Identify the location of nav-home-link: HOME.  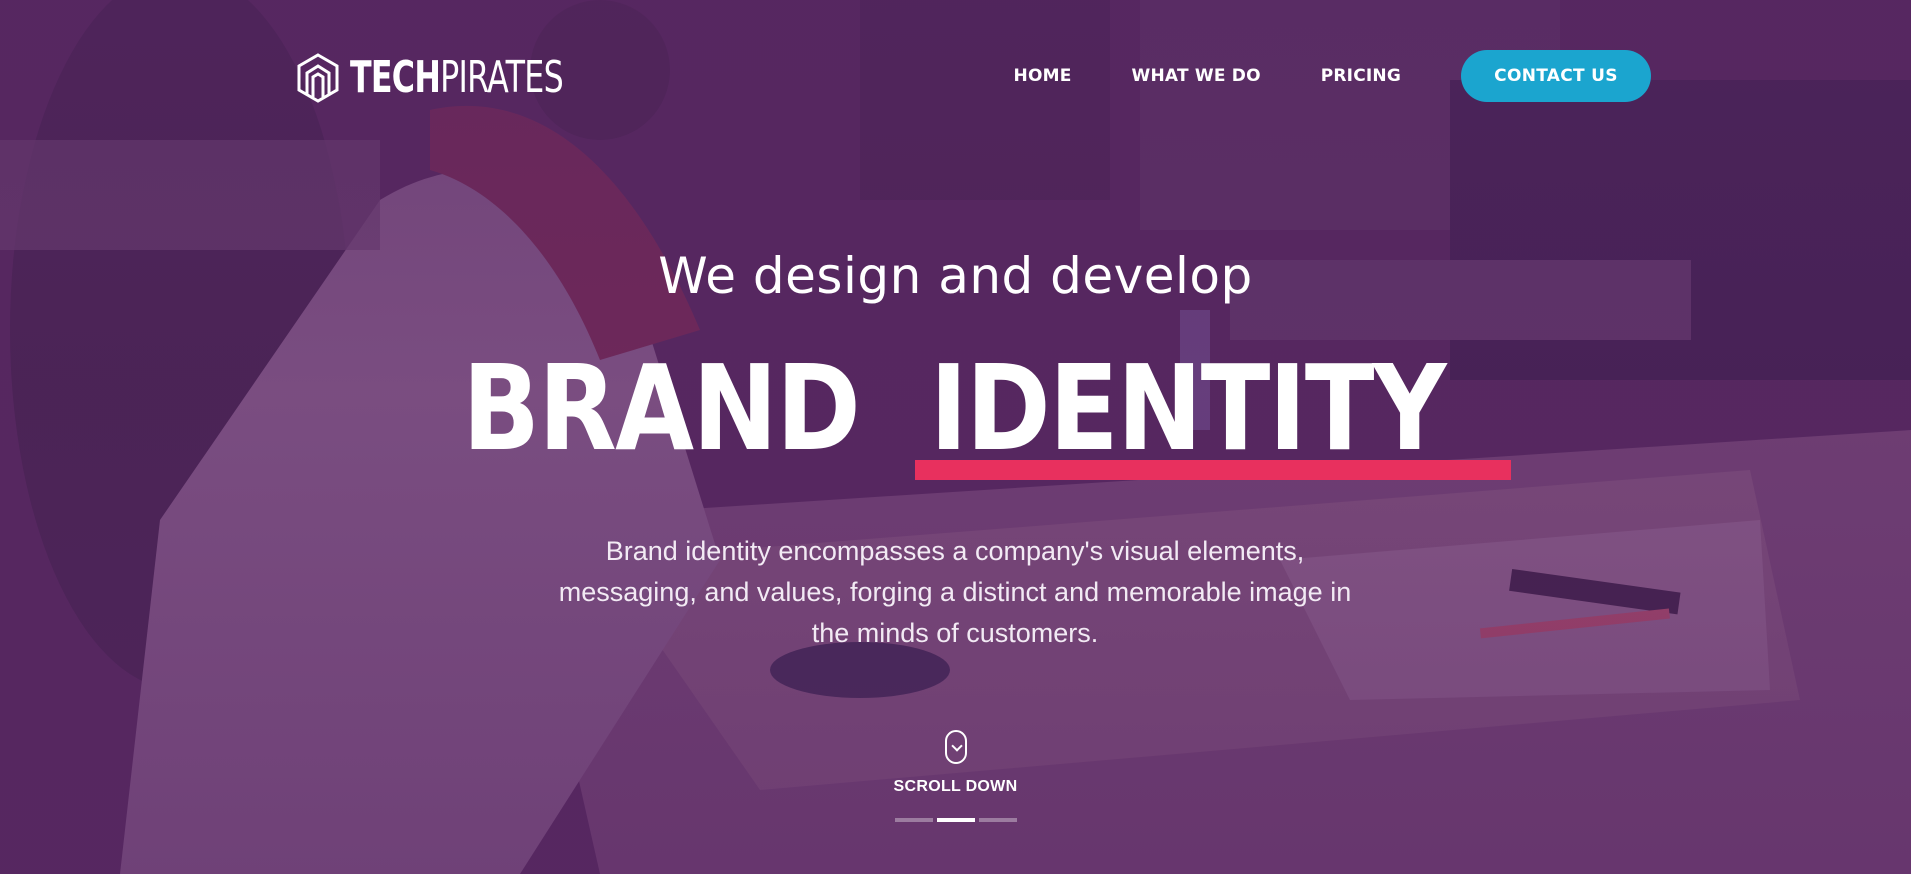
(1043, 76).